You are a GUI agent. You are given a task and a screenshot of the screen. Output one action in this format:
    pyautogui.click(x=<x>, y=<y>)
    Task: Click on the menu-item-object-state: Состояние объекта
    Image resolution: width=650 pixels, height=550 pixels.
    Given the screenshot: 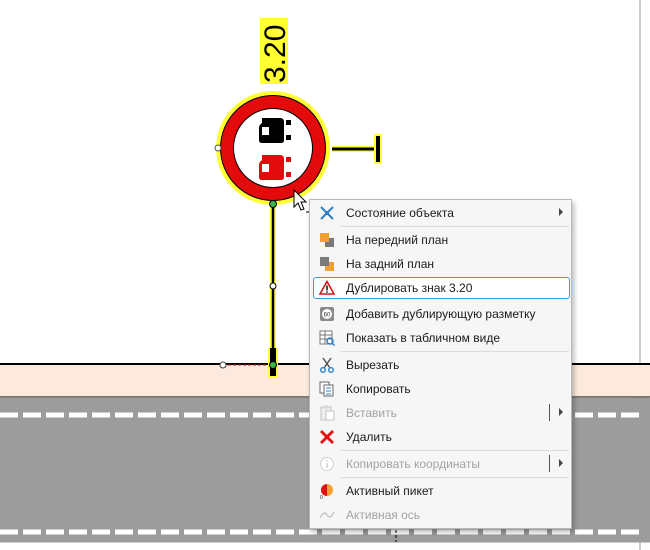 What is the action you would take?
    pyautogui.click(x=441, y=213)
    